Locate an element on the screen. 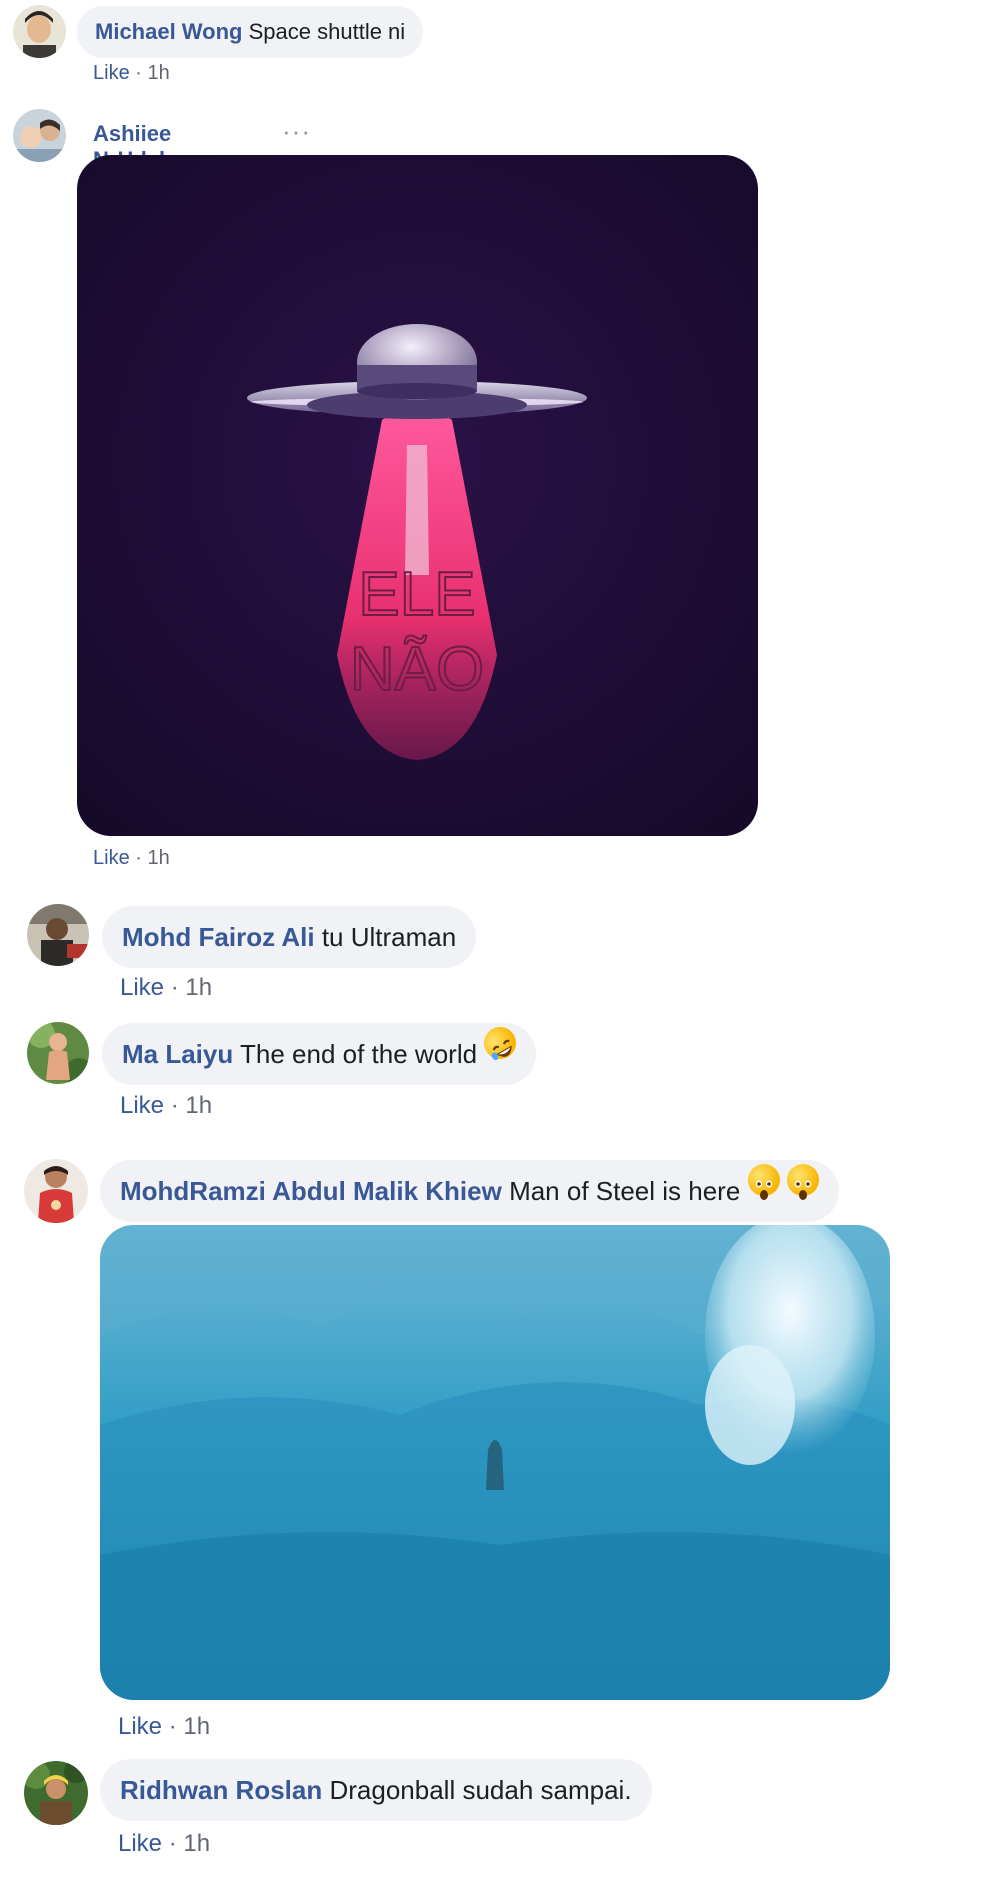  comment-text: Man of Steel is here is located at coordinates (625, 1191).